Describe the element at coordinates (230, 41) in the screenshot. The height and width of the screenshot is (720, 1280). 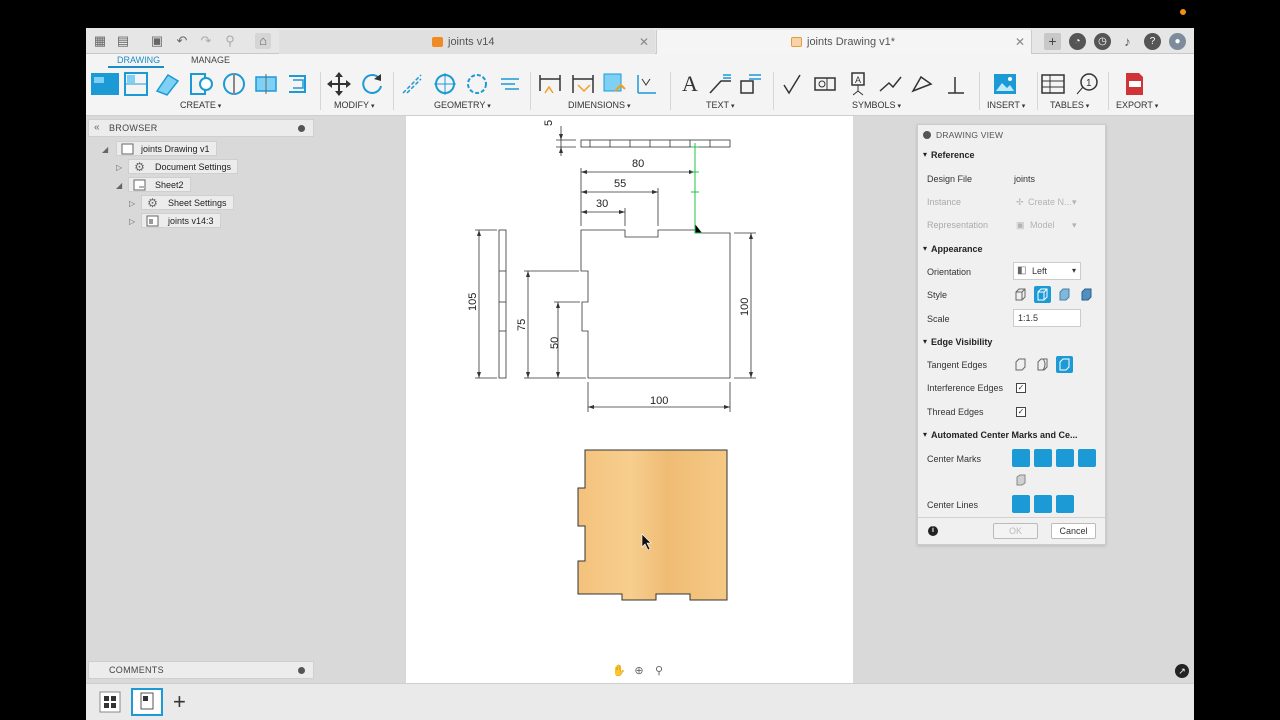
I see `link-icon: ⚲` at that location.